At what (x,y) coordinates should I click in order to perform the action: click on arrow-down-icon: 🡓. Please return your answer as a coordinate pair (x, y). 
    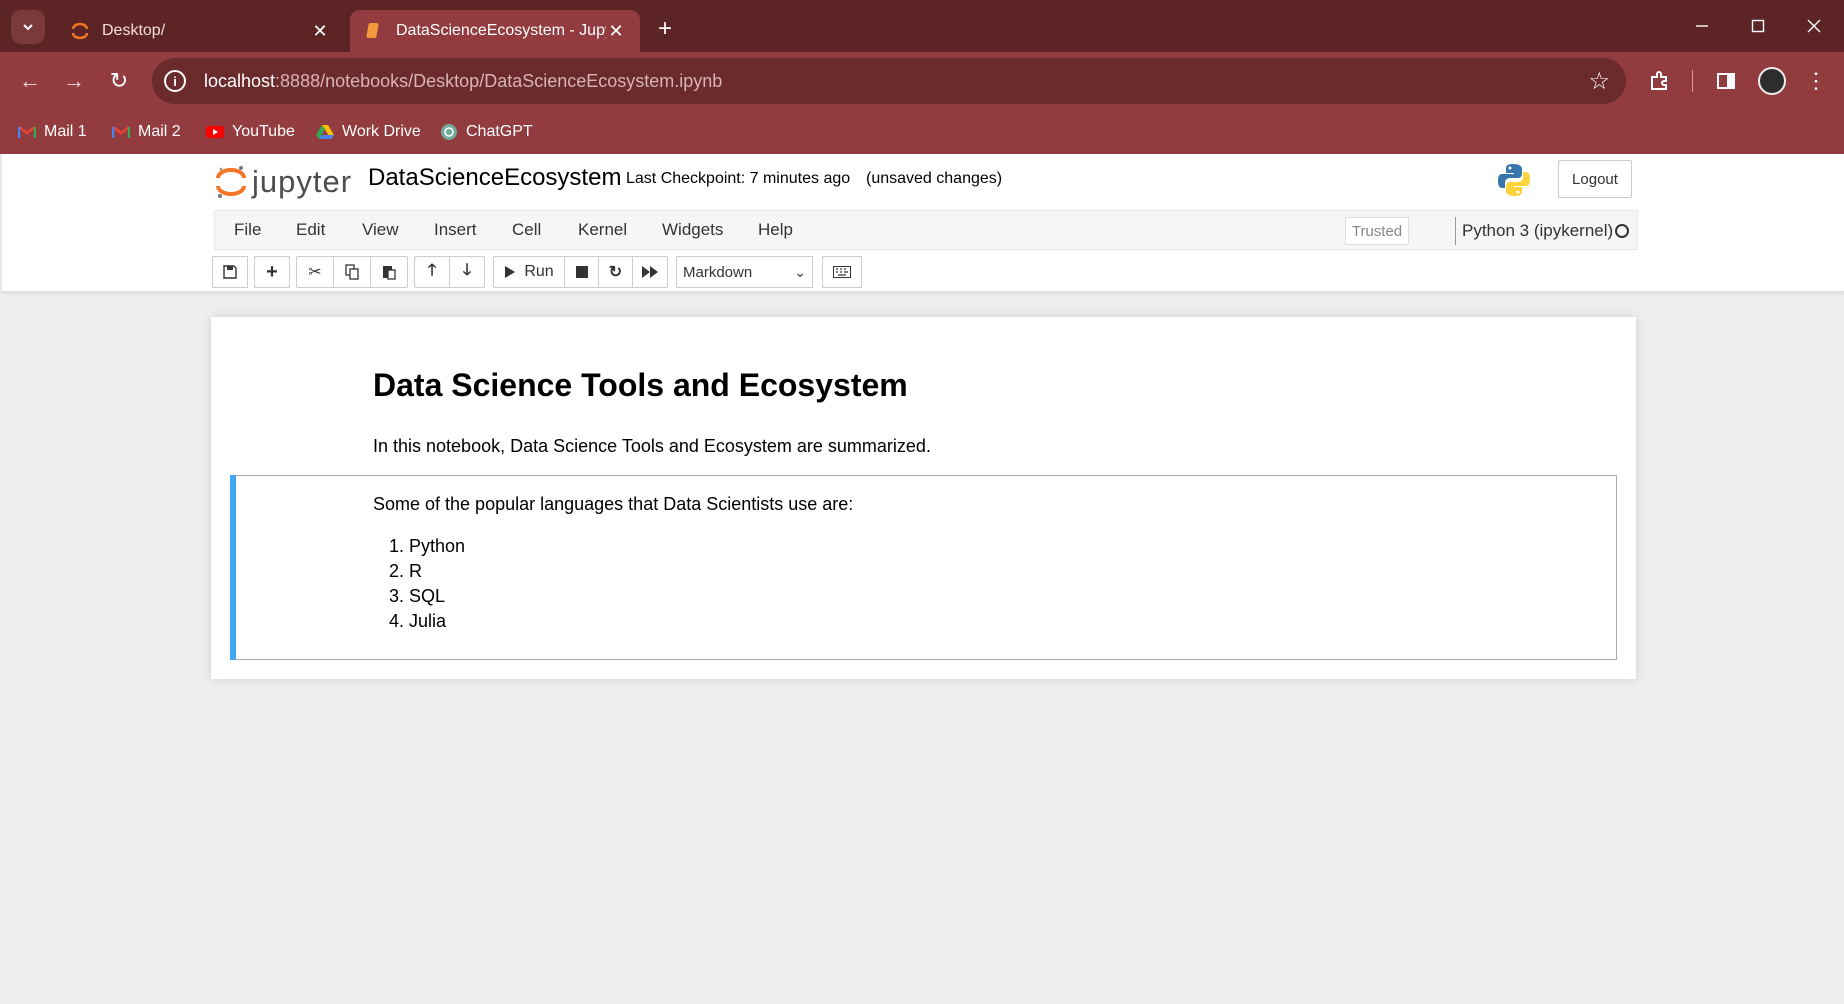
    Looking at the image, I should click on (467, 270).